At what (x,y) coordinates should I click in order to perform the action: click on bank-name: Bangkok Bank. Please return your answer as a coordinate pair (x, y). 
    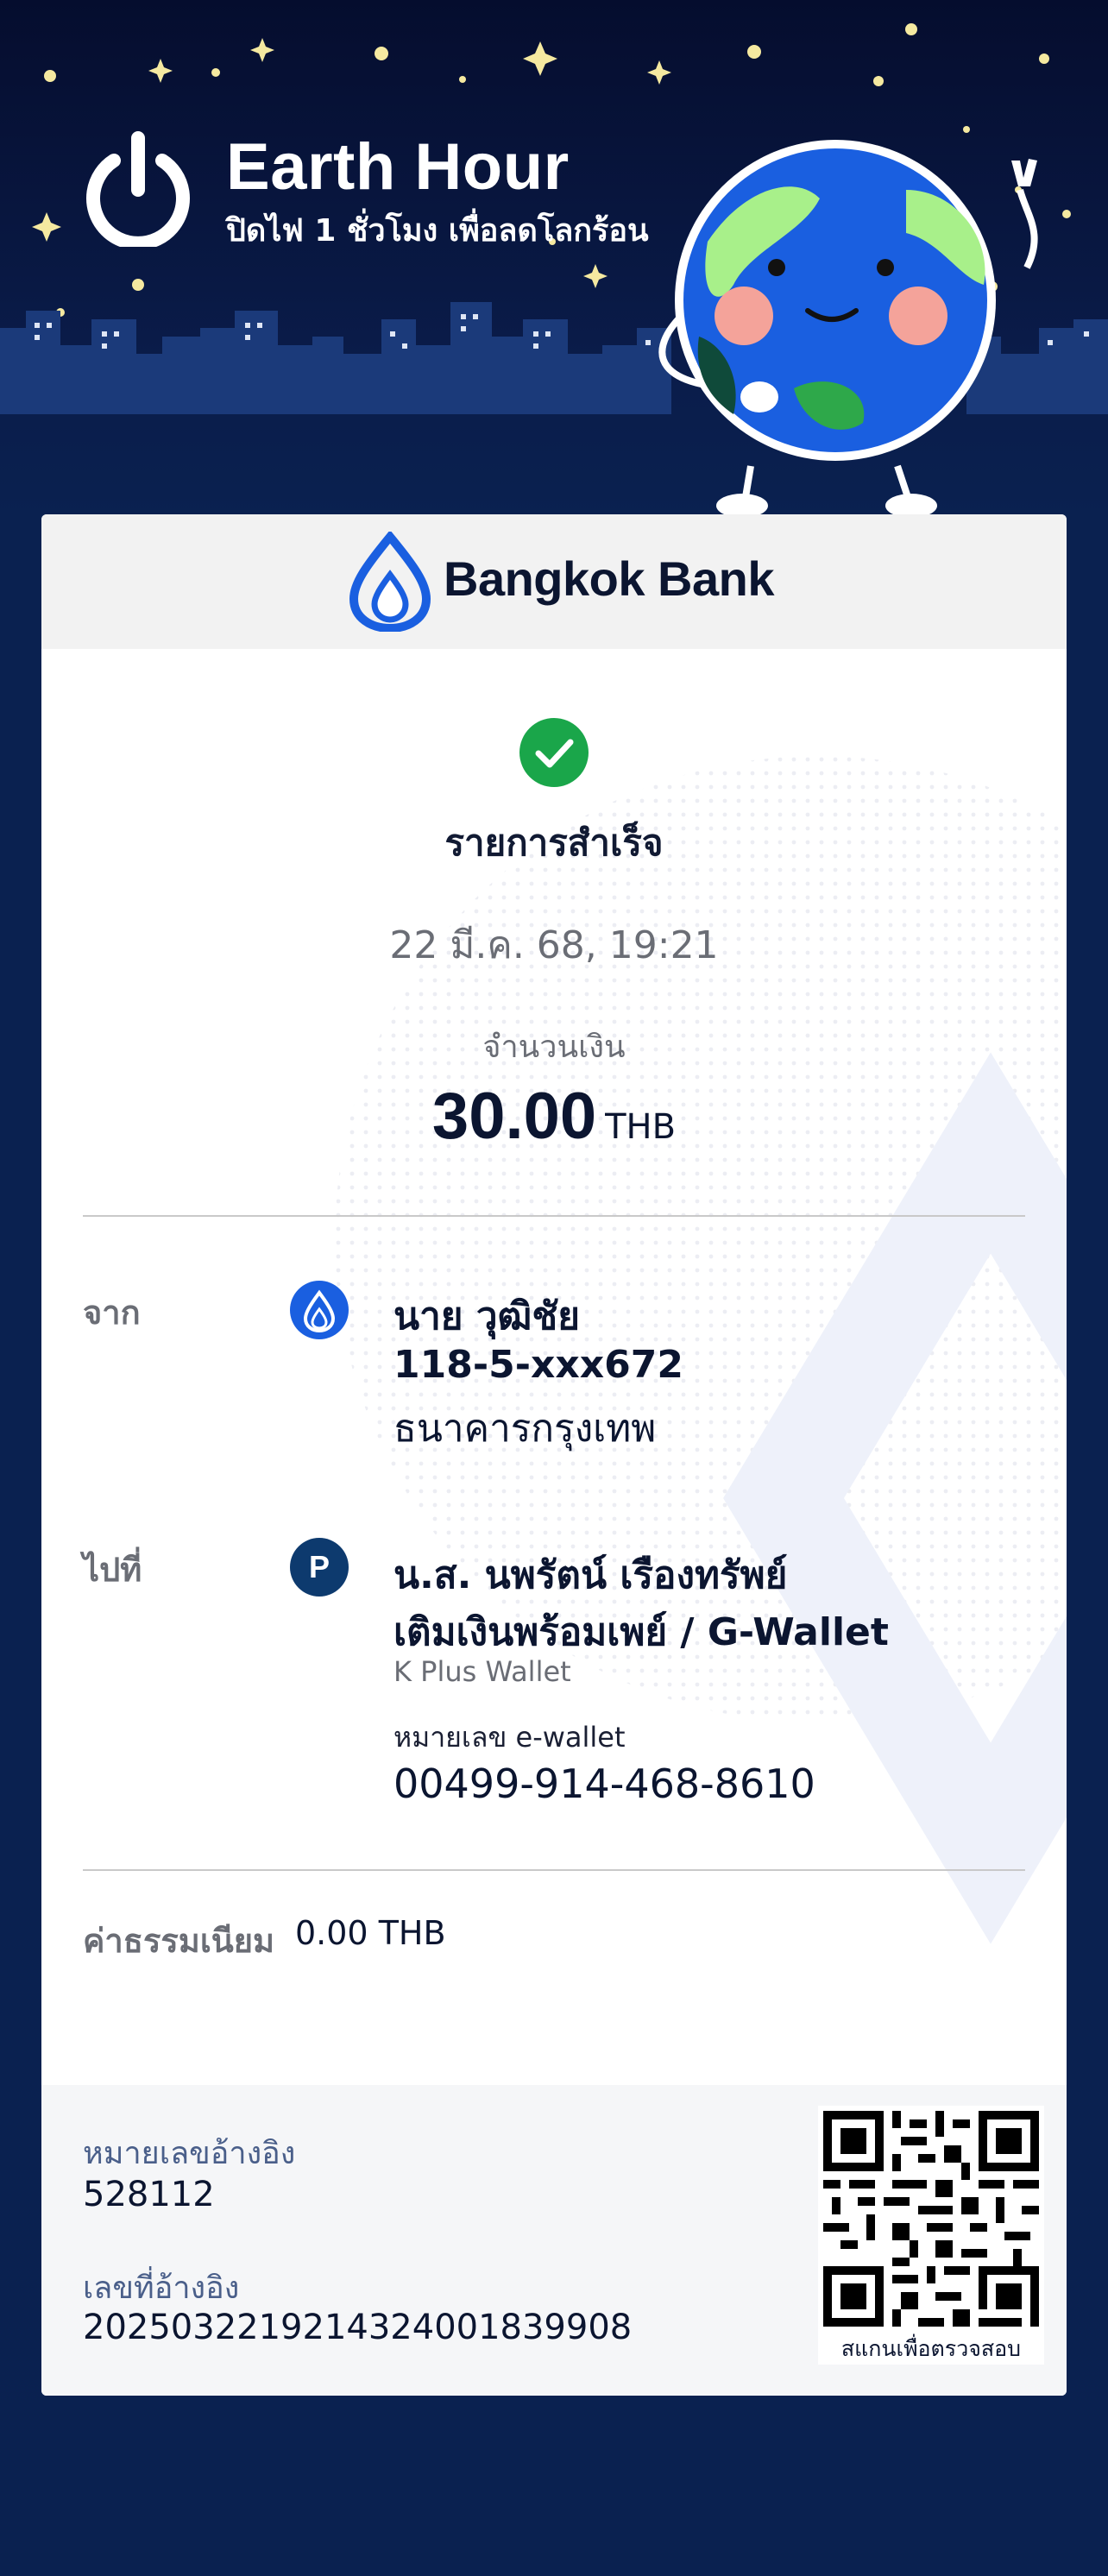
    Looking at the image, I should click on (609, 578).